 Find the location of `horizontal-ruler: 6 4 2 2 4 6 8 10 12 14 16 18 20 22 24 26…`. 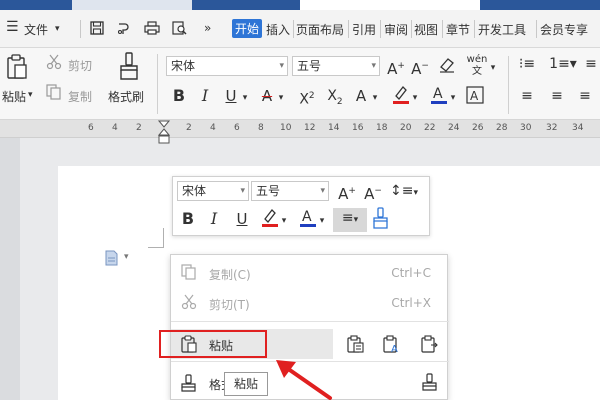

horizontal-ruler: 6 4 2 2 4 6 8 10 12 14 16 18 20 22 24 26… is located at coordinates (300, 132).